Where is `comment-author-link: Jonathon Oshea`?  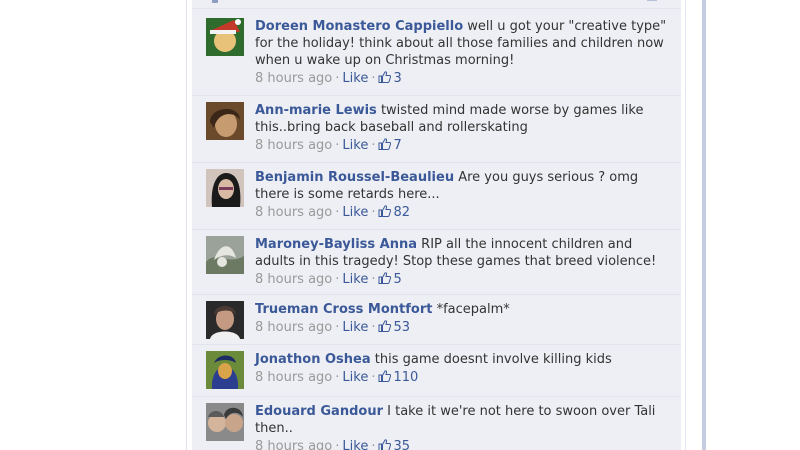 comment-author-link: Jonathon Oshea is located at coordinates (313, 359).